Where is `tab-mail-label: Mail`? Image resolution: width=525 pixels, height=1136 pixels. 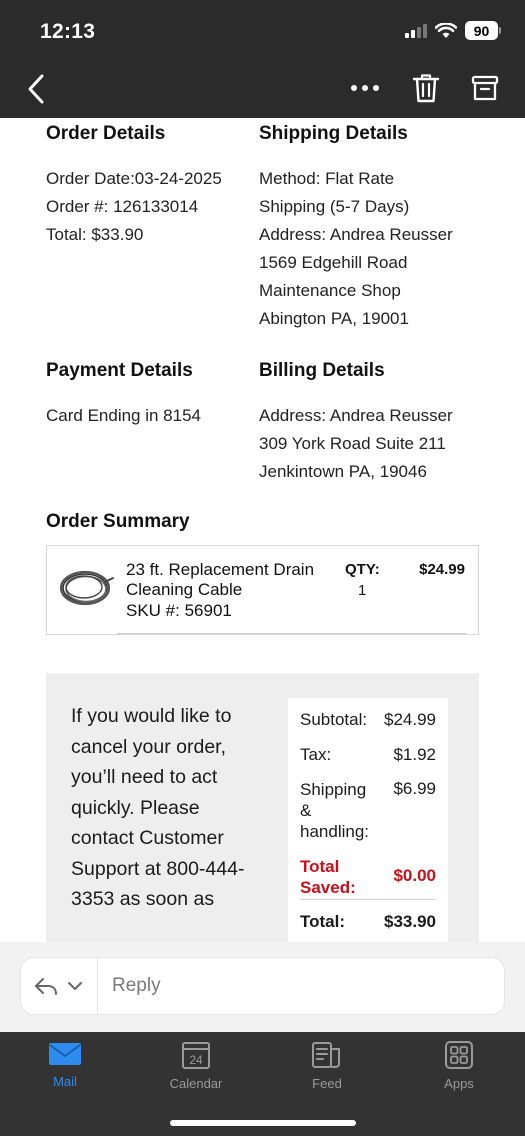
tab-mail-label: Mail is located at coordinates (65, 1081).